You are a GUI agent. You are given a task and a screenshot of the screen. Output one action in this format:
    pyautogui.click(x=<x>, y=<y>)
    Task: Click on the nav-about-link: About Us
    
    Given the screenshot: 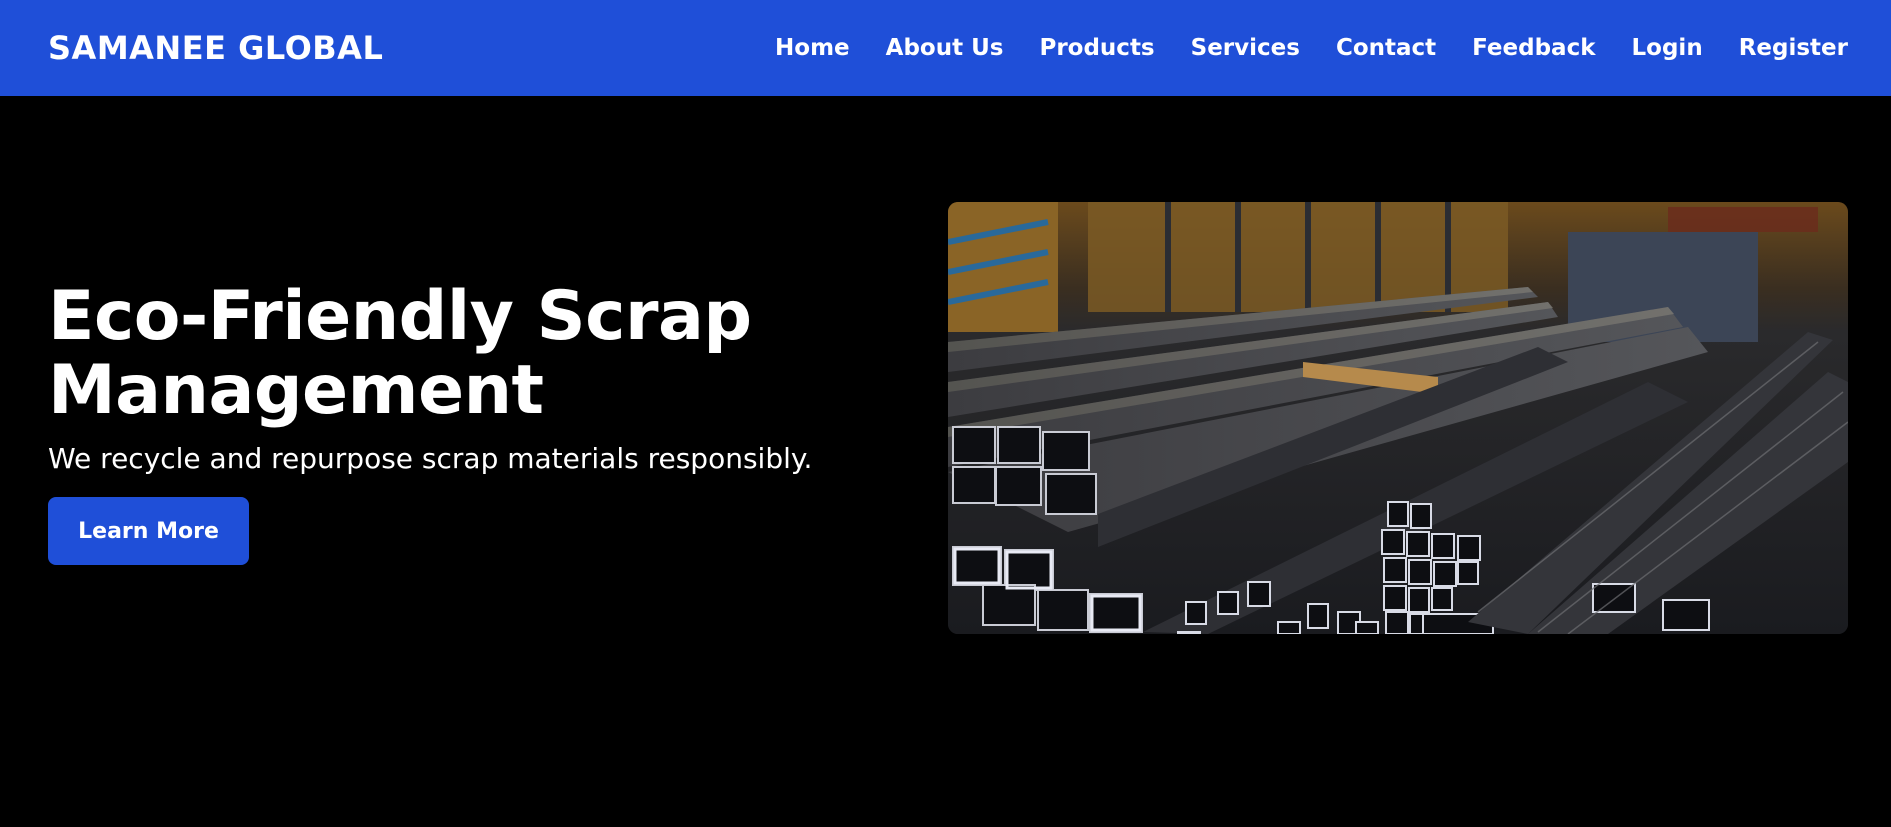 What is the action you would take?
    pyautogui.click(x=945, y=48)
    